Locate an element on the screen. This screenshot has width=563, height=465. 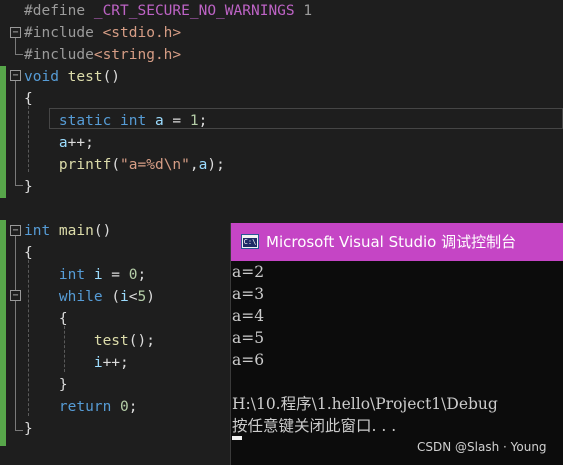
code-token: <stdio.h> is located at coordinates (142, 33).